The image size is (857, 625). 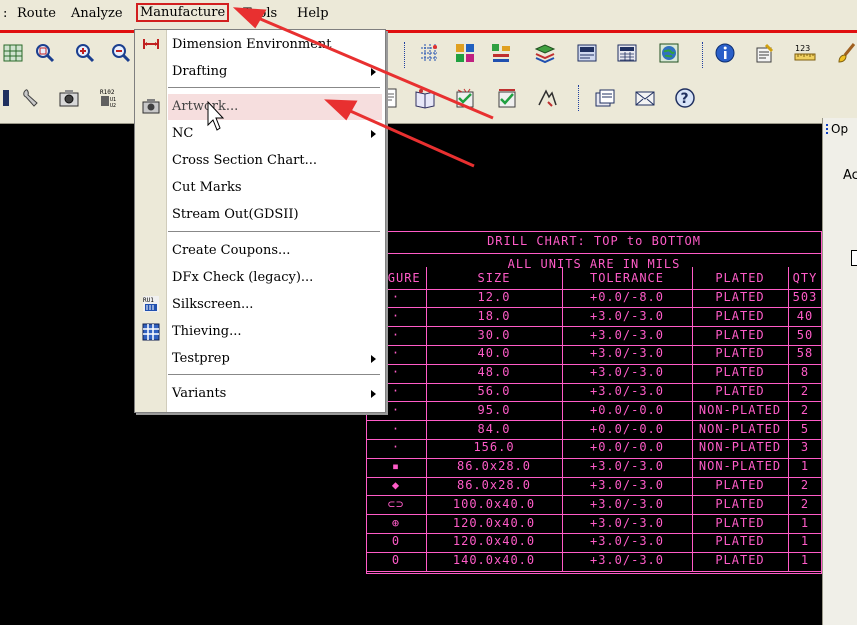 What do you see at coordinates (216, 115) in the screenshot?
I see `mouse-cursor-icon` at bounding box center [216, 115].